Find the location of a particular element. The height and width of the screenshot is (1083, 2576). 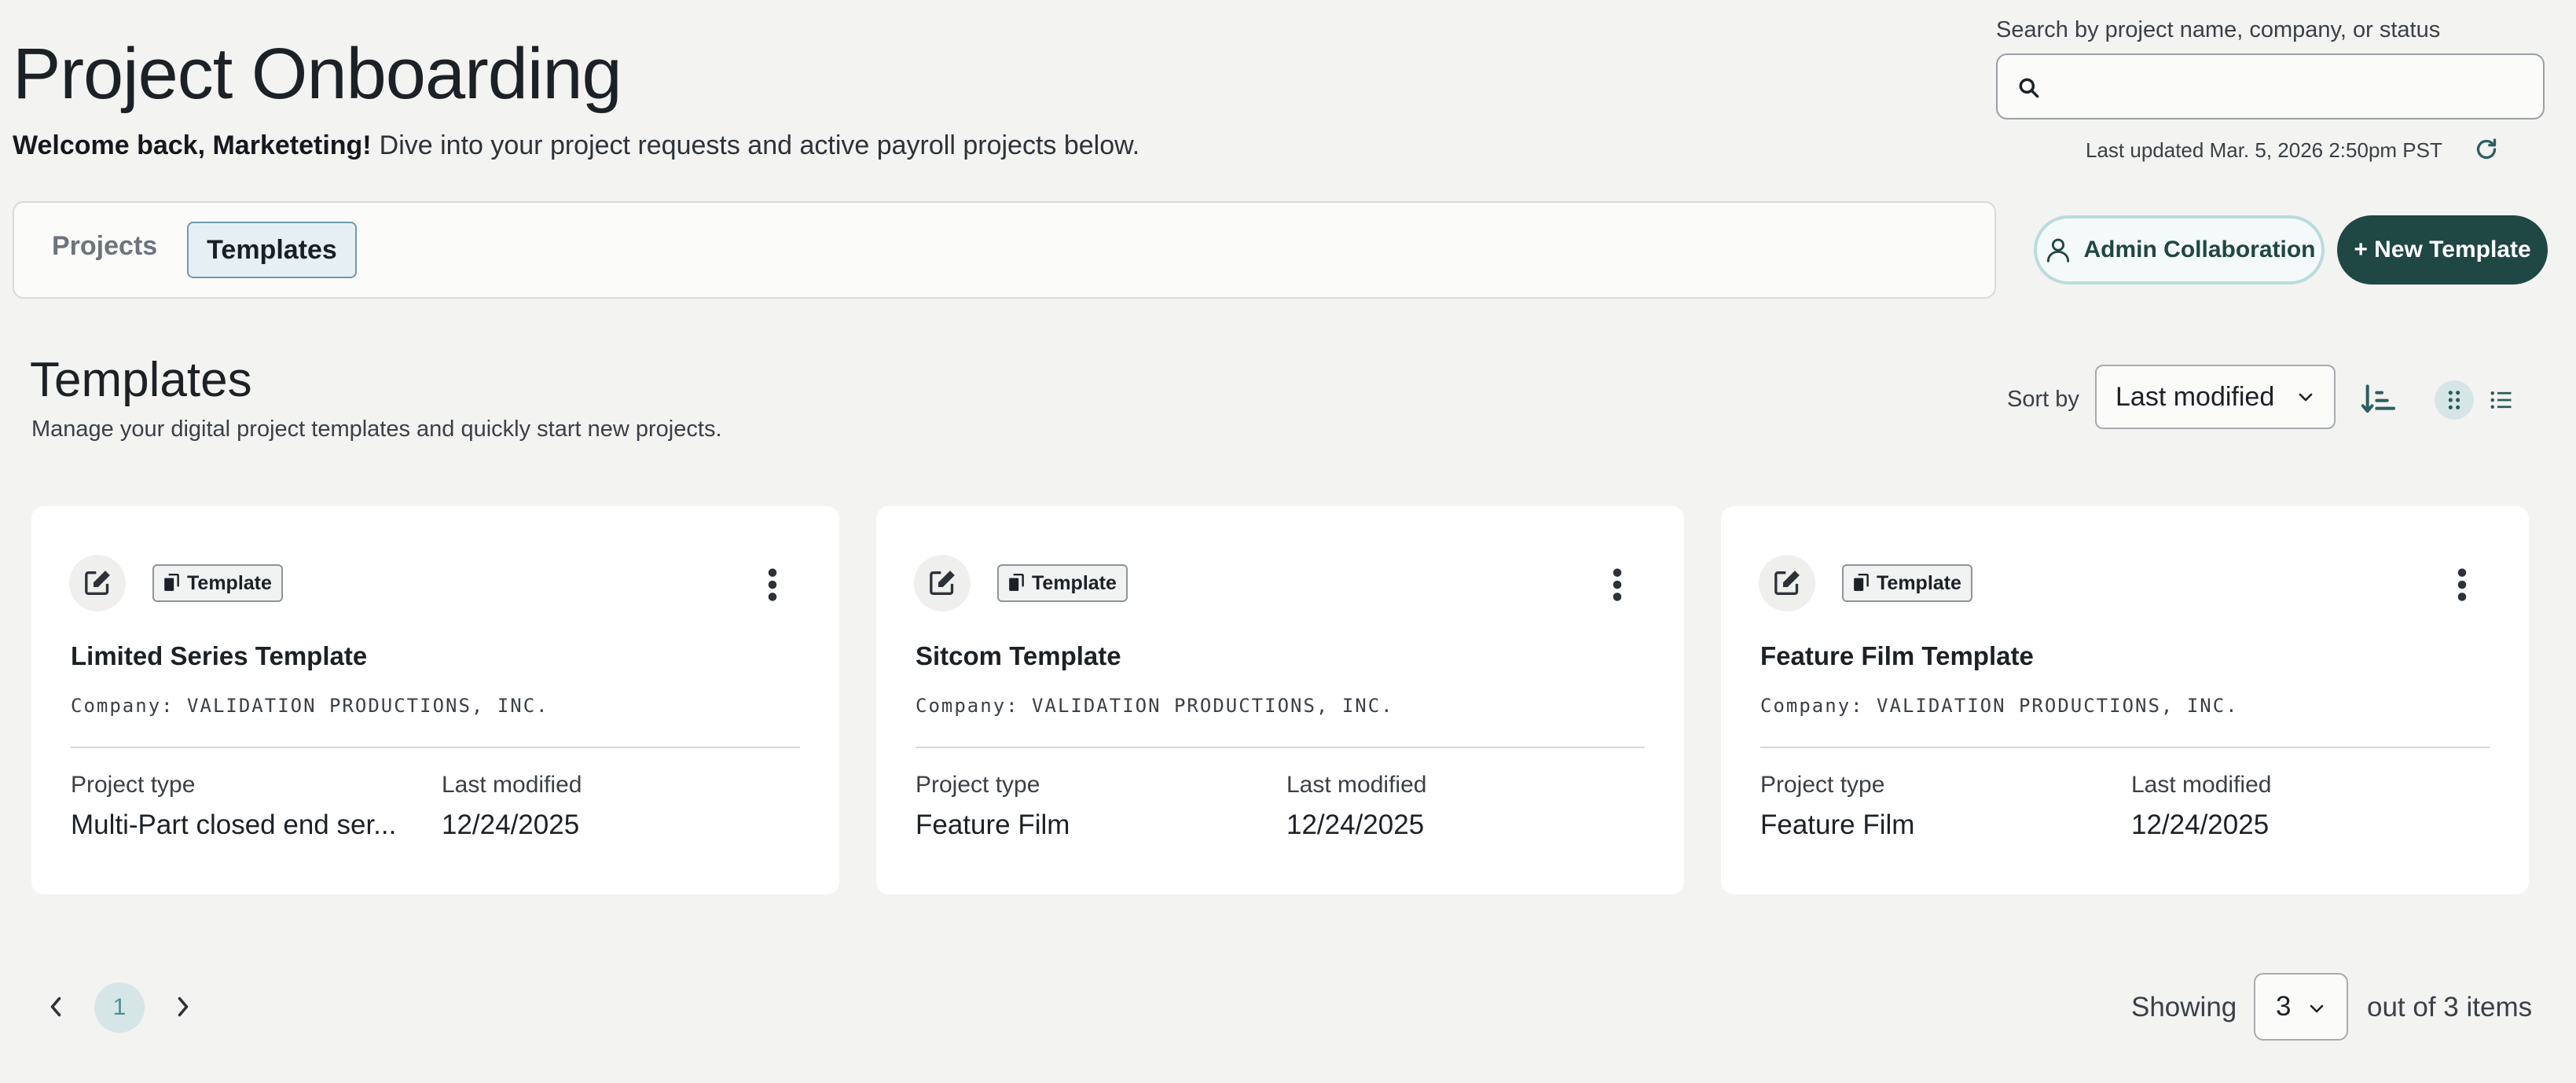

section-title: Templates is located at coordinates (141, 380).